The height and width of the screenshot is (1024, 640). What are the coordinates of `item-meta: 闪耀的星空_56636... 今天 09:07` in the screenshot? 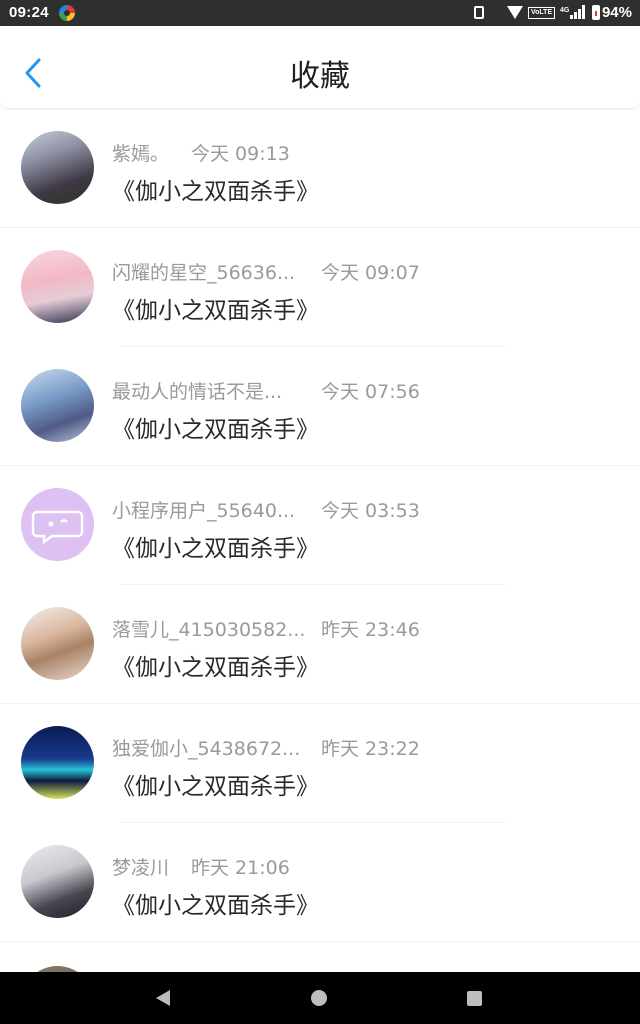 It's located at (266, 271).